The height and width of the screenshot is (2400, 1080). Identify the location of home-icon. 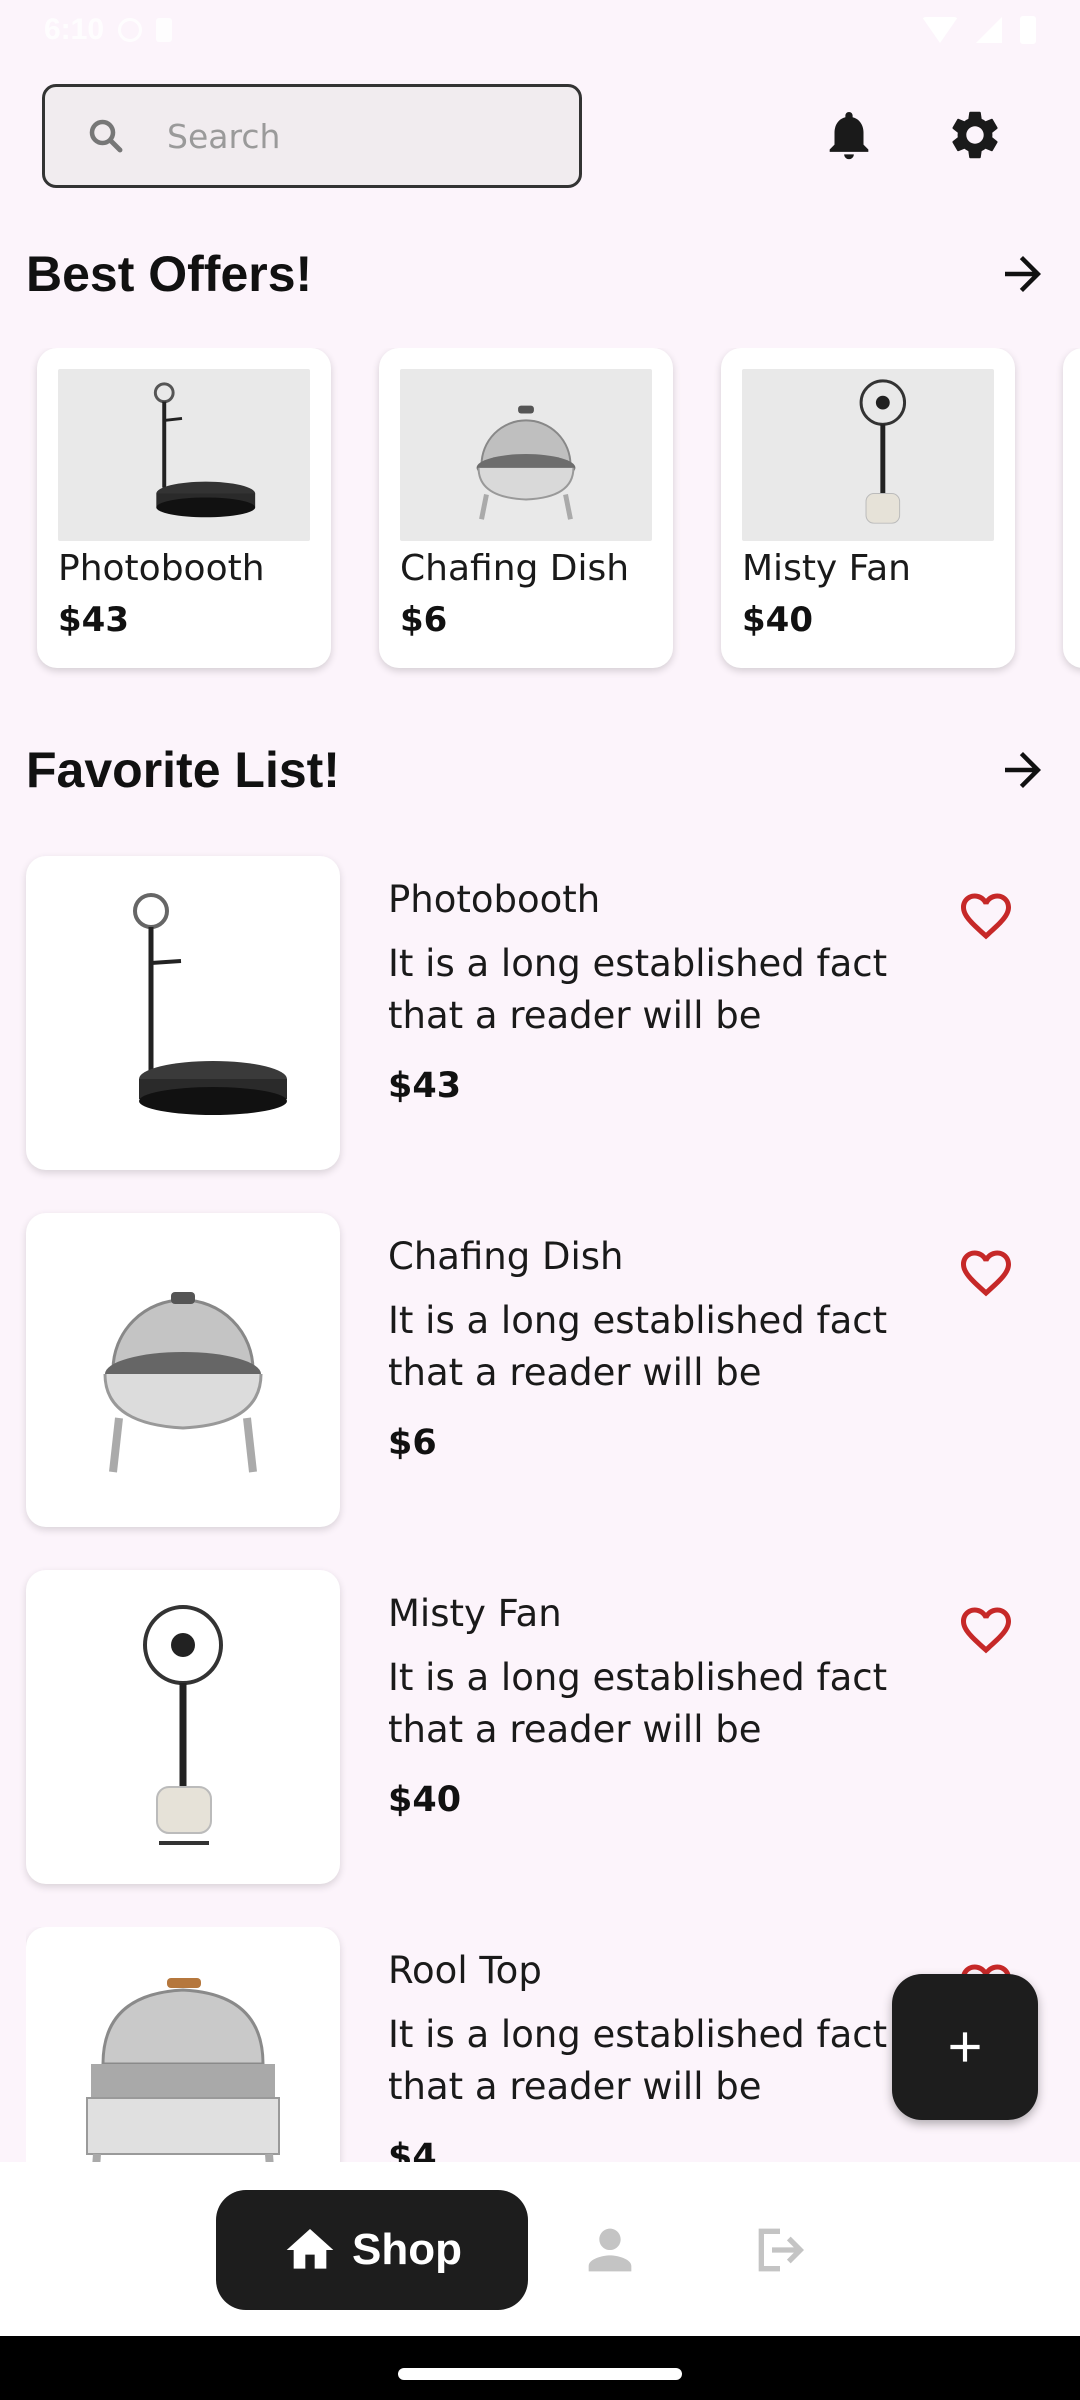
(310, 2249).